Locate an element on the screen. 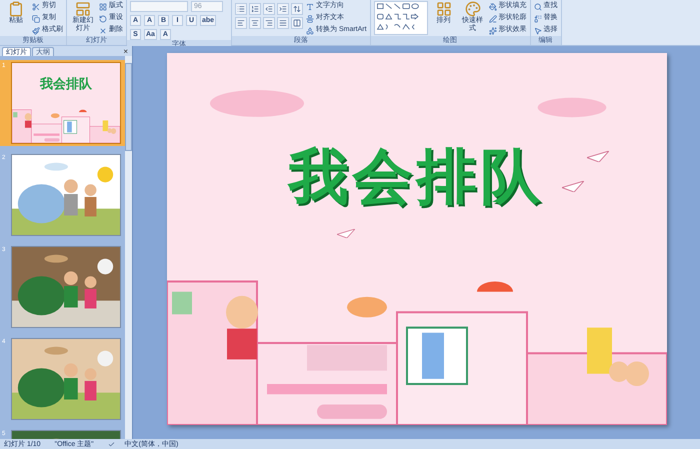 This screenshot has width=700, height=449. slide-title: 我会排队 is located at coordinates (416, 177).